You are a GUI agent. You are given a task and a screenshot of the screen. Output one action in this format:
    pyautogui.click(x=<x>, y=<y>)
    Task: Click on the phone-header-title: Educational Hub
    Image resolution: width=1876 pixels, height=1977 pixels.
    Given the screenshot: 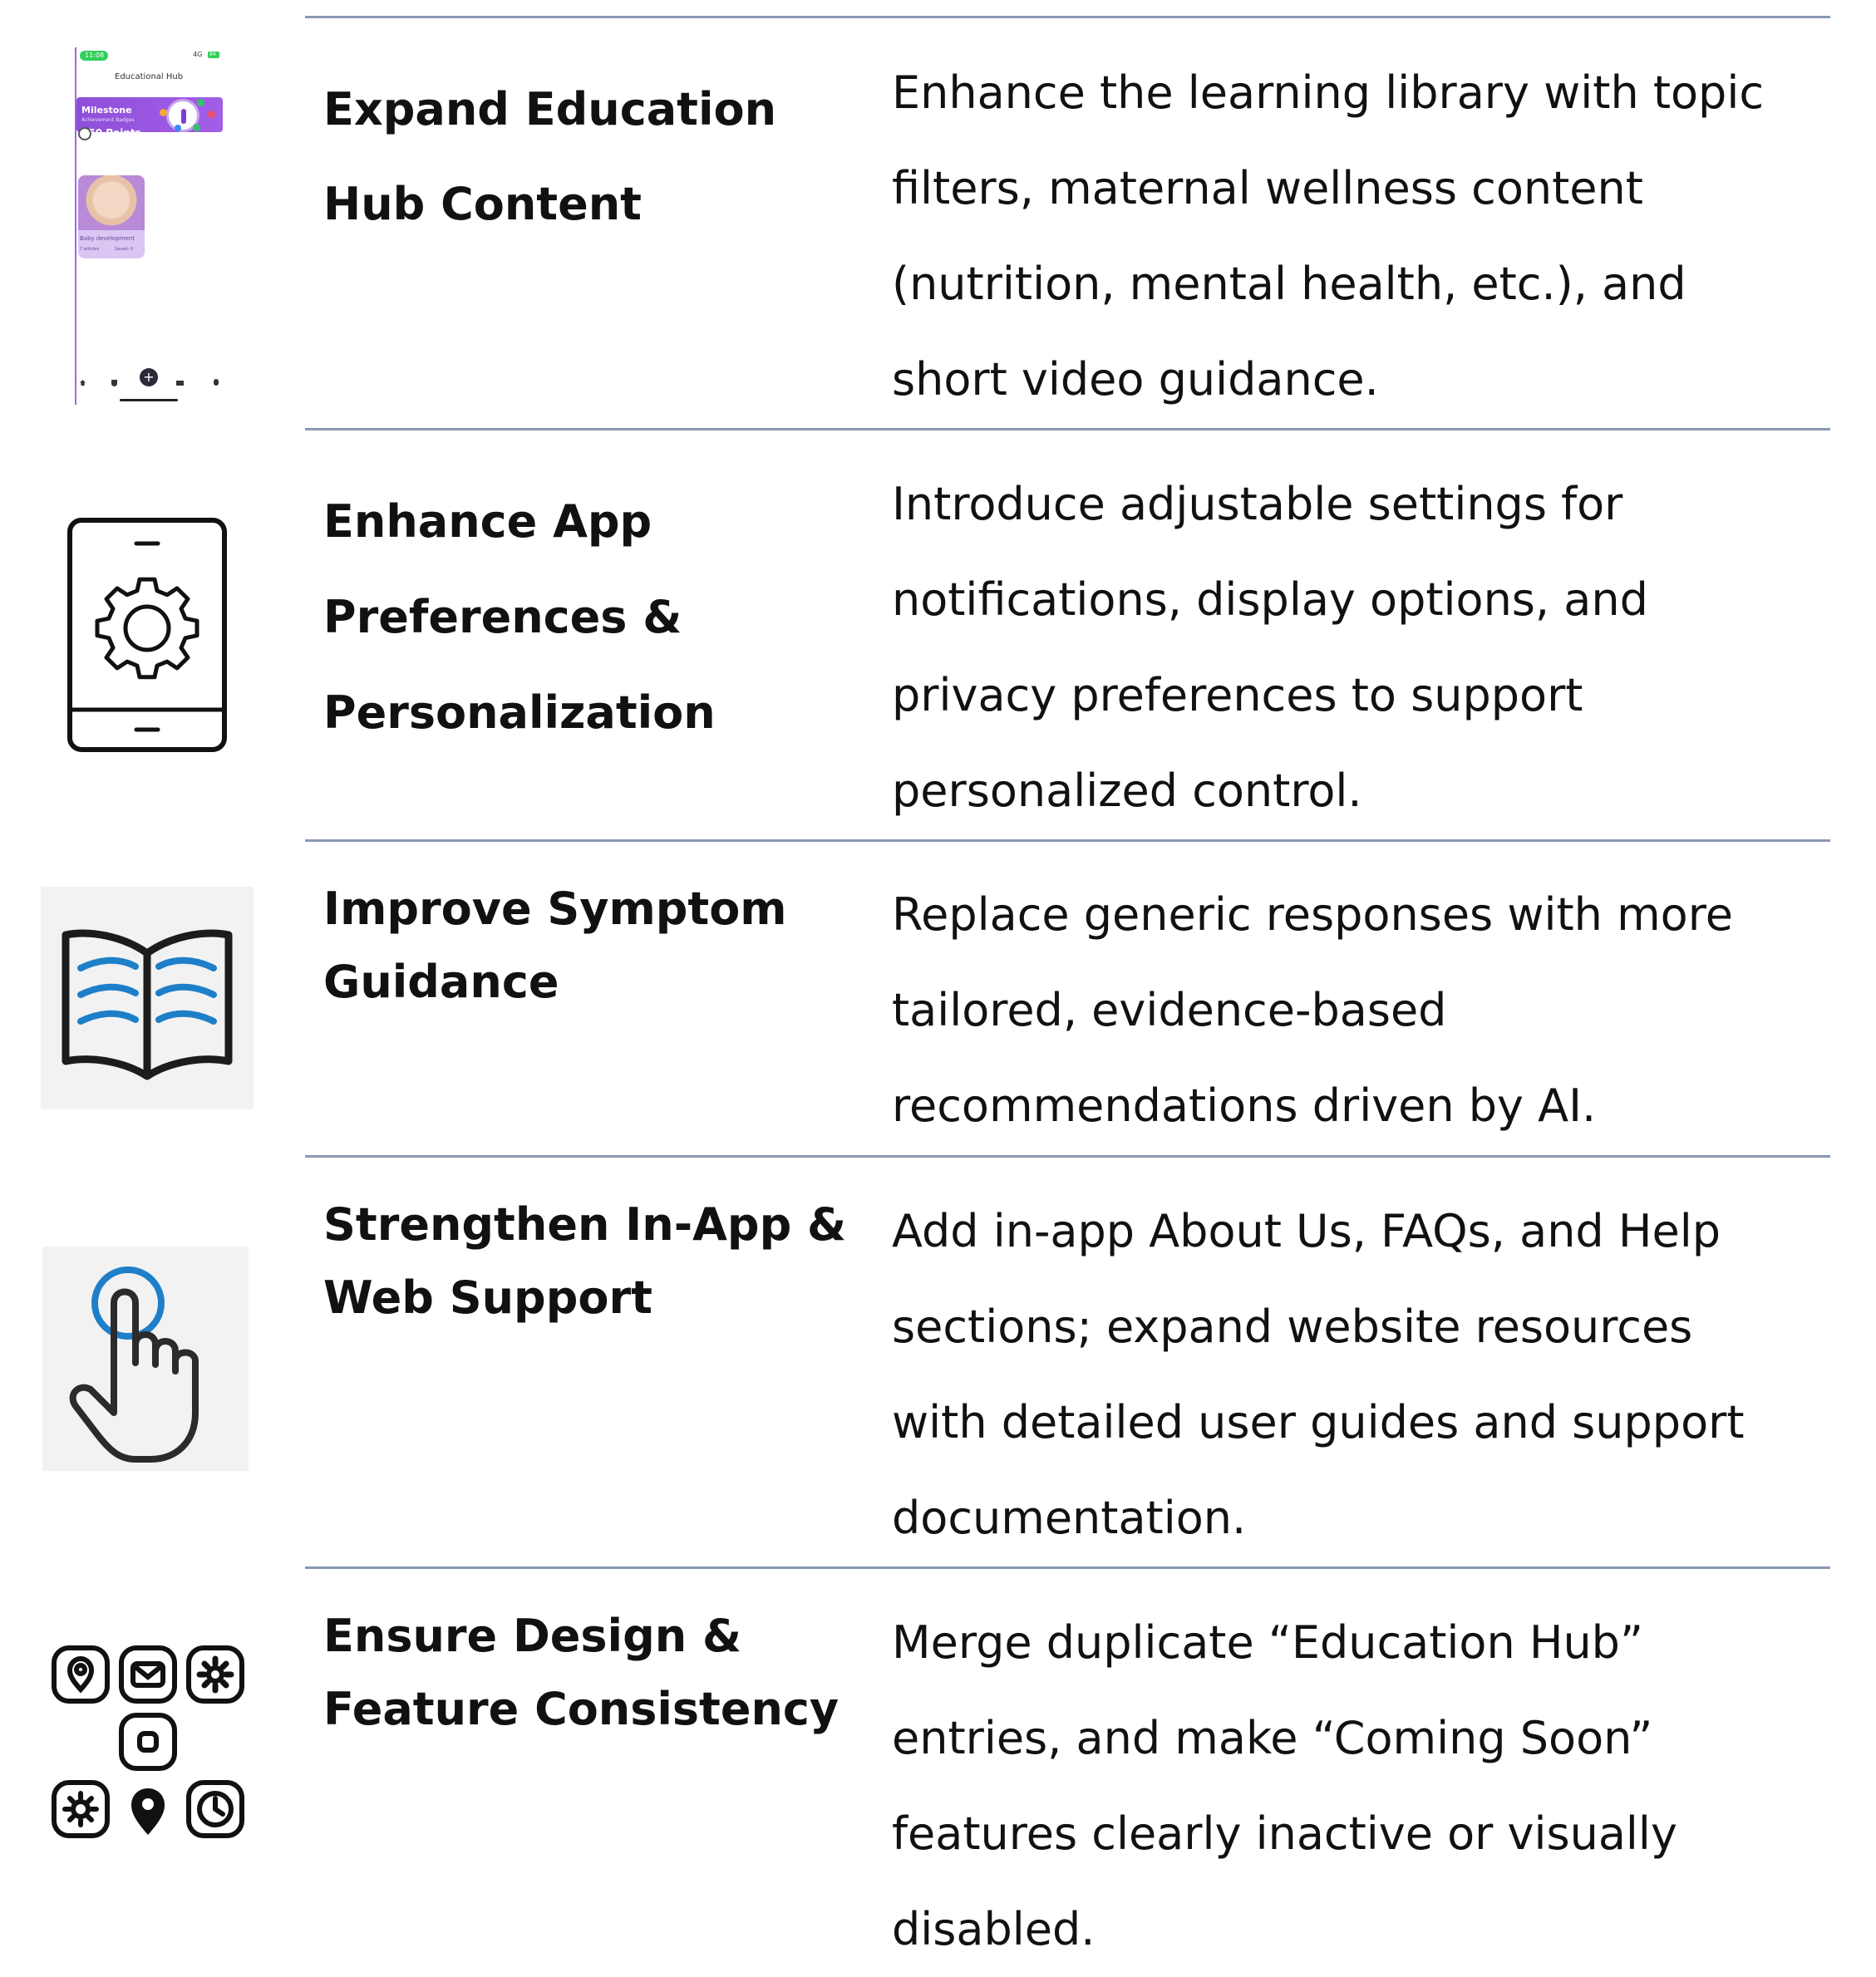 What is the action you would take?
    pyautogui.click(x=149, y=76)
    